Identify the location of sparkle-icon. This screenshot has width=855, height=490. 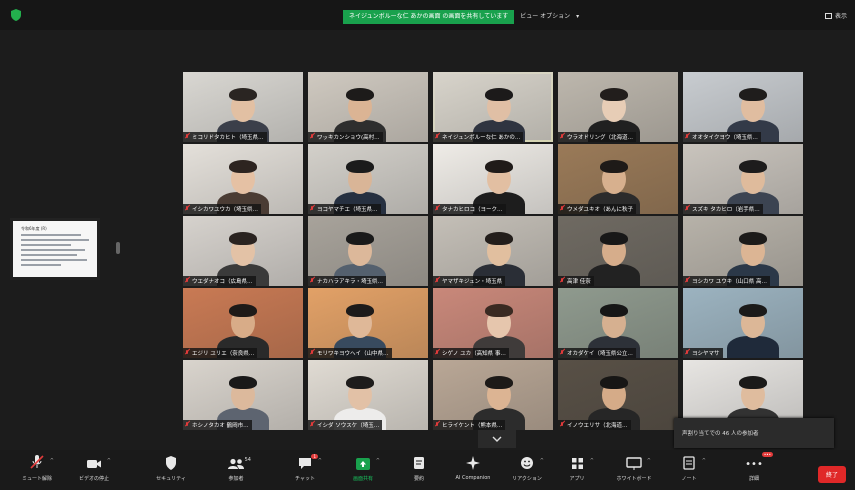
(473, 463).